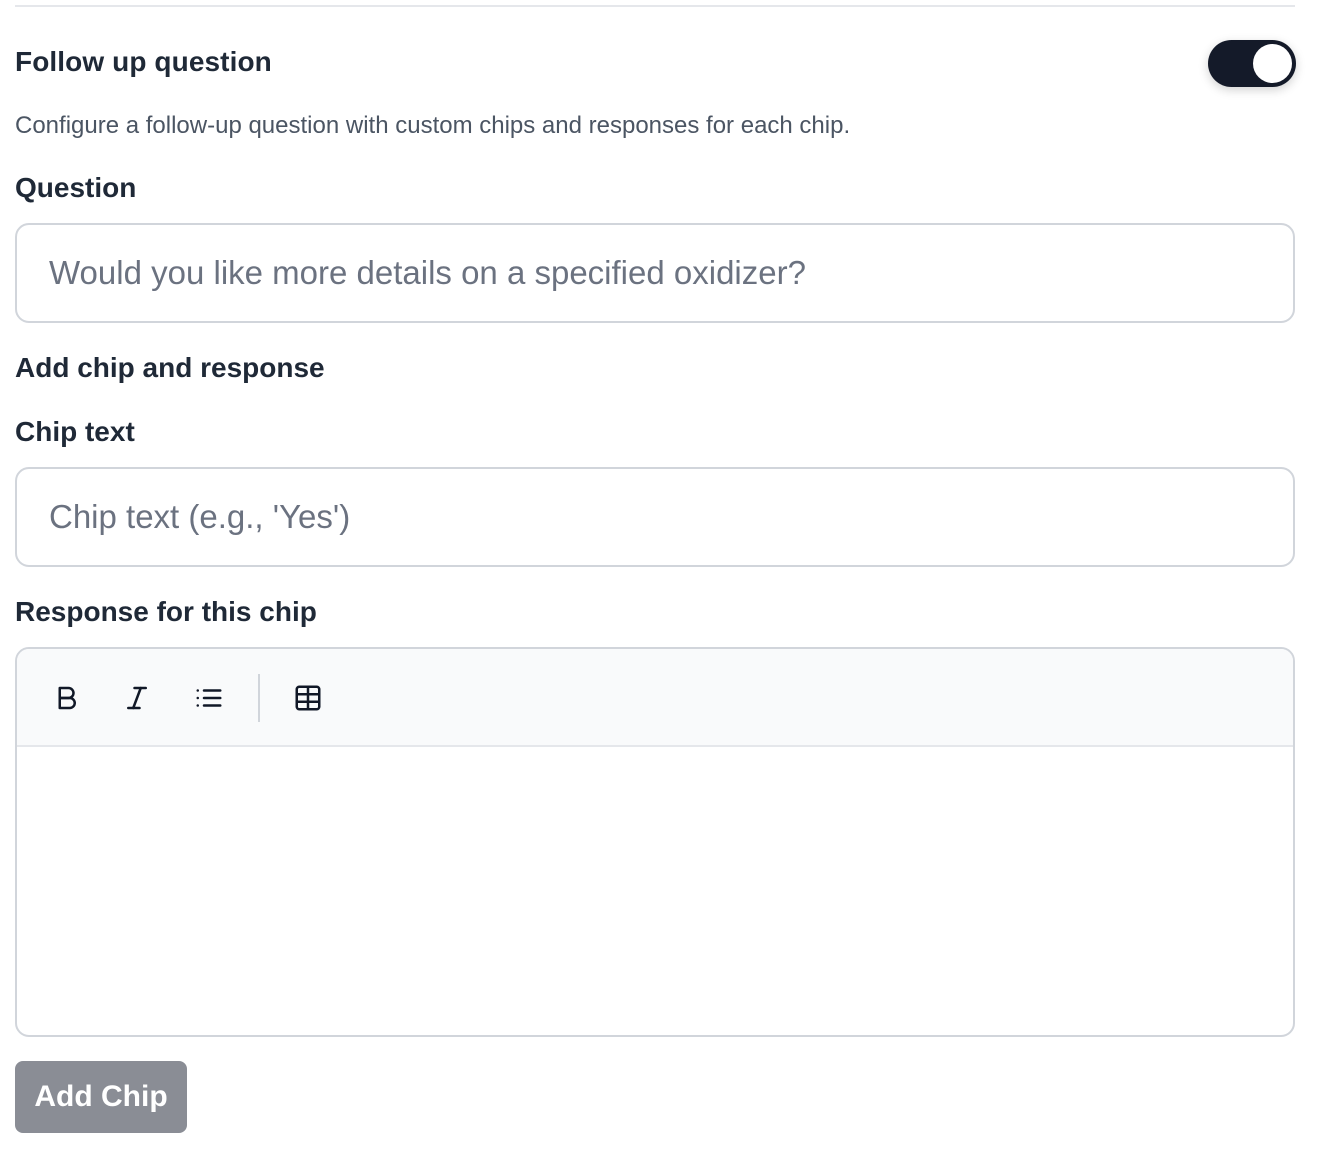  I want to click on bullet-list-button, so click(209, 698).